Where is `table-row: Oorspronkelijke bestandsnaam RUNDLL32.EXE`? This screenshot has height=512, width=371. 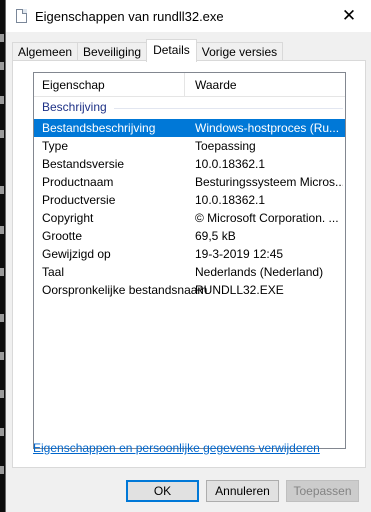 table-row: Oorspronkelijke bestandsnaam RUNDLL32.EXE is located at coordinates (189, 290).